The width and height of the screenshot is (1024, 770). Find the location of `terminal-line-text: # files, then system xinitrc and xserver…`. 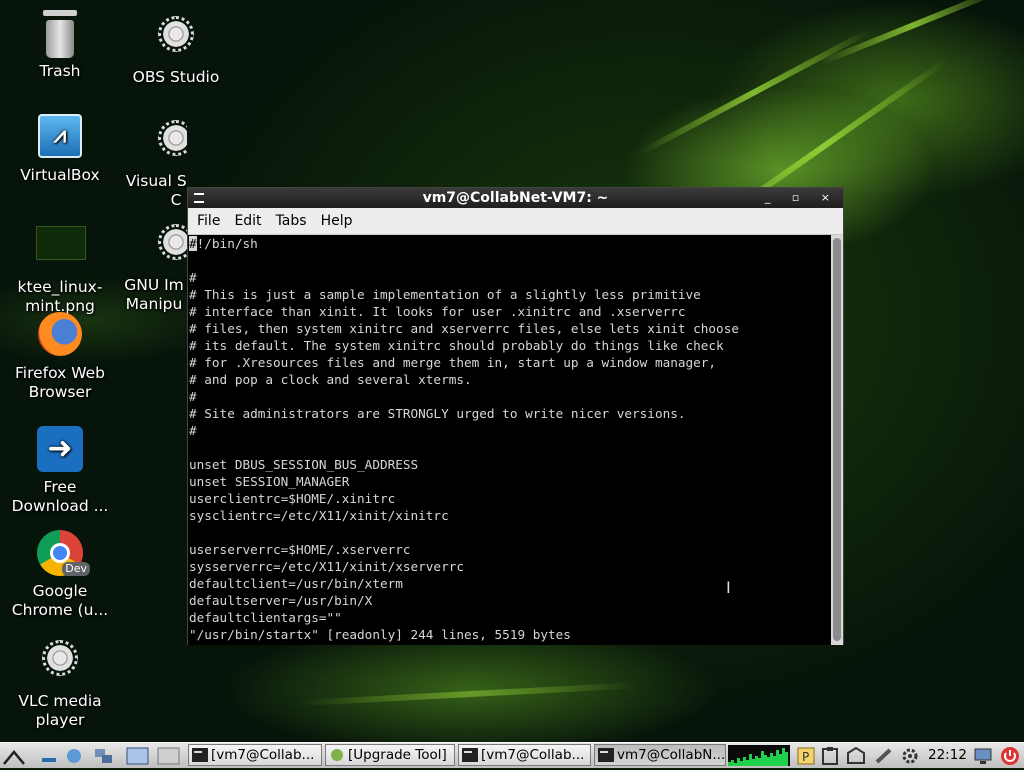

terminal-line-text: # files, then system xinitrc and xserver… is located at coordinates (464, 328).